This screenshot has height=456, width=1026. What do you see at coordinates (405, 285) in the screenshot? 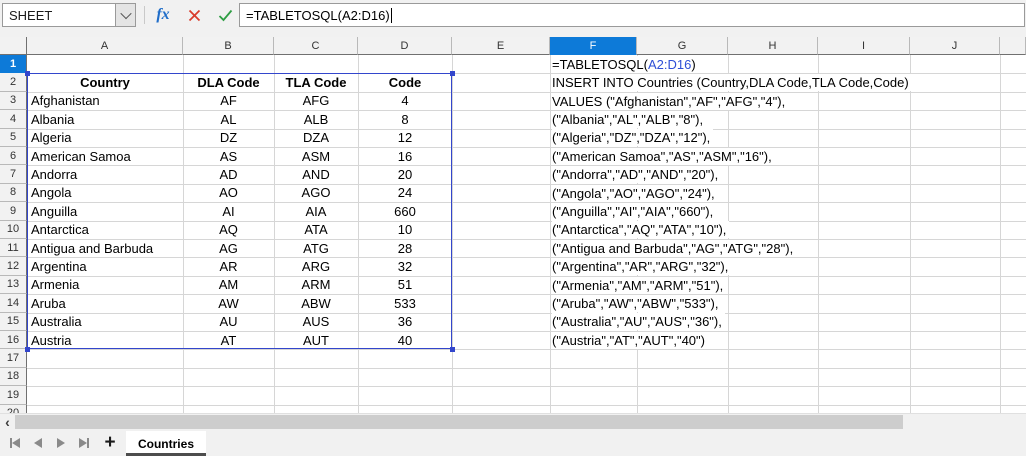
I see `data-cell: 51` at bounding box center [405, 285].